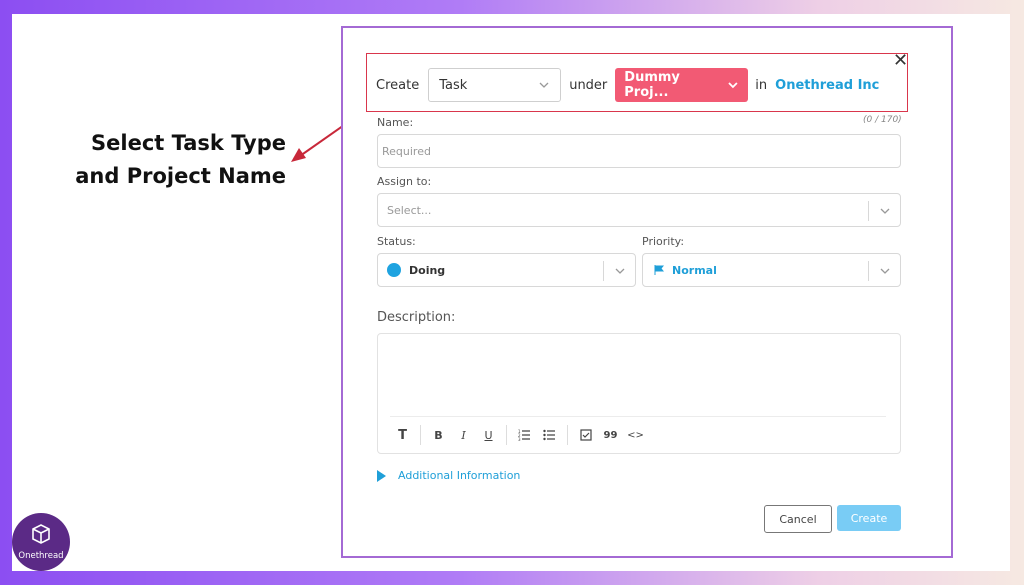  I want to click on blockquote-button: 99, so click(610, 435).